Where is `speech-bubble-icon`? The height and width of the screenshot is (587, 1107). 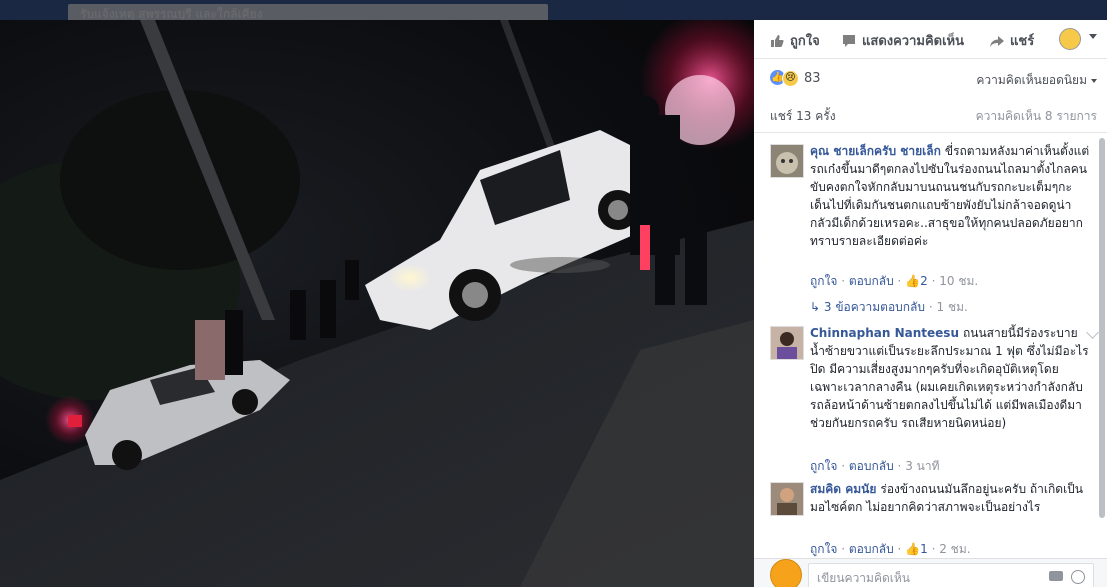 speech-bubble-icon is located at coordinates (849, 40).